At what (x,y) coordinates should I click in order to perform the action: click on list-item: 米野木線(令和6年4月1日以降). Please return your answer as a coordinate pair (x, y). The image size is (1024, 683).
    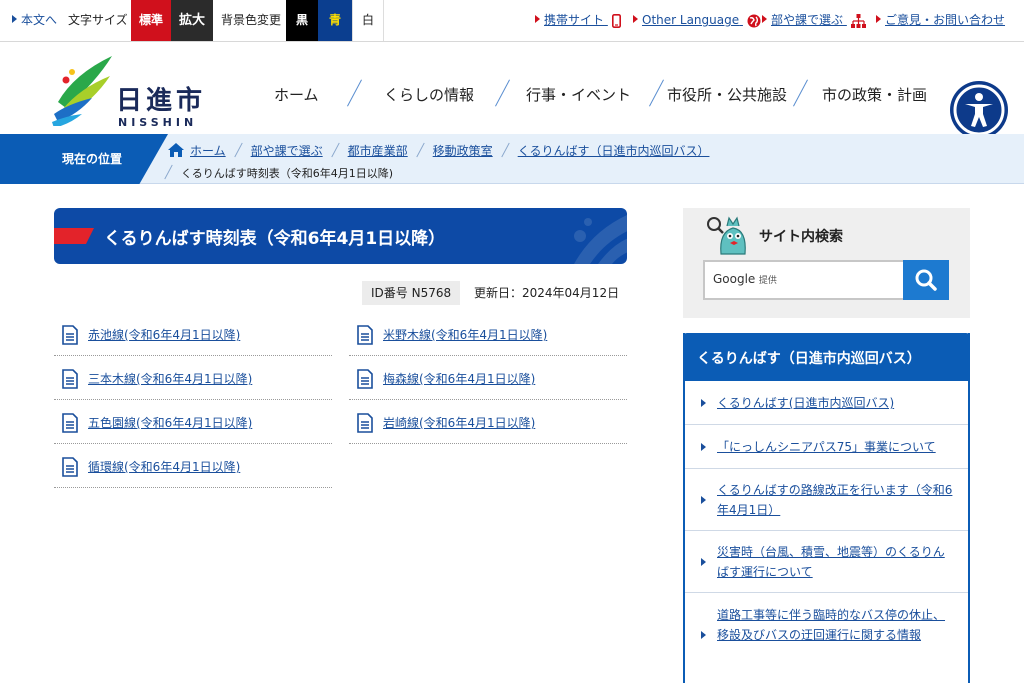
    Looking at the image, I should click on (488, 334).